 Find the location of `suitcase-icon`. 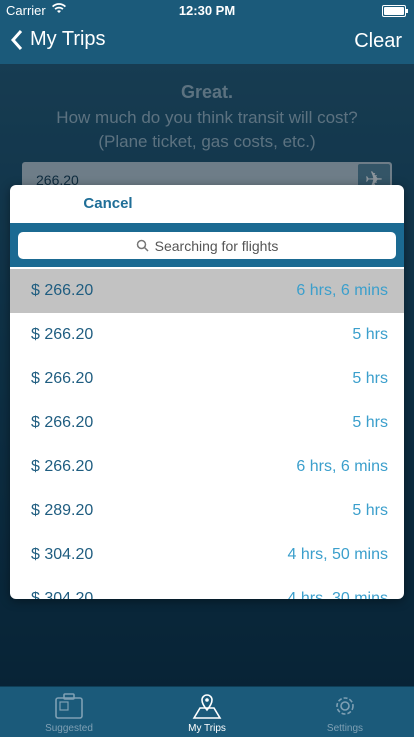

suitcase-icon is located at coordinates (69, 706).